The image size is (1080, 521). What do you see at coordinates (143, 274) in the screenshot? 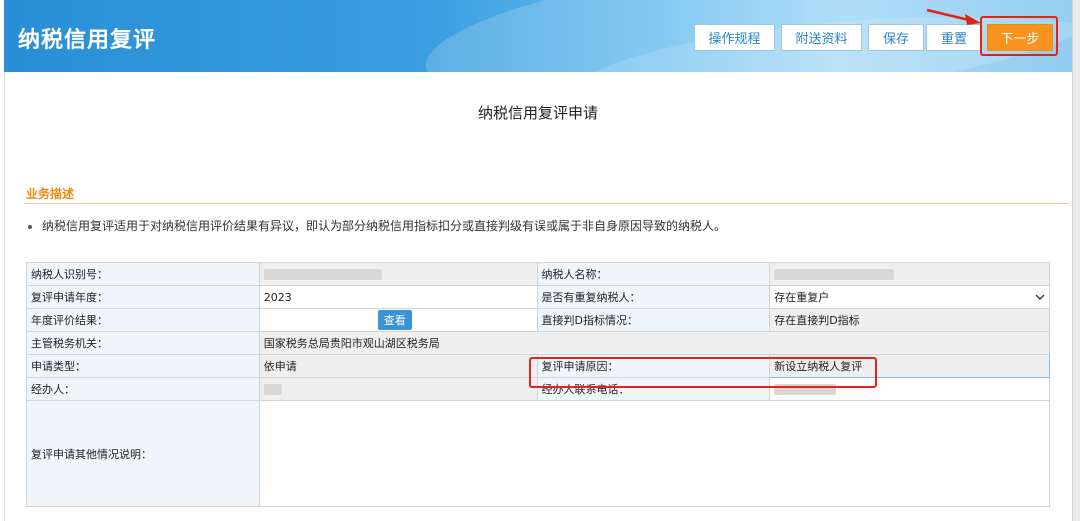
I see `taxpayer-id-label: 纳税人识别号：` at bounding box center [143, 274].